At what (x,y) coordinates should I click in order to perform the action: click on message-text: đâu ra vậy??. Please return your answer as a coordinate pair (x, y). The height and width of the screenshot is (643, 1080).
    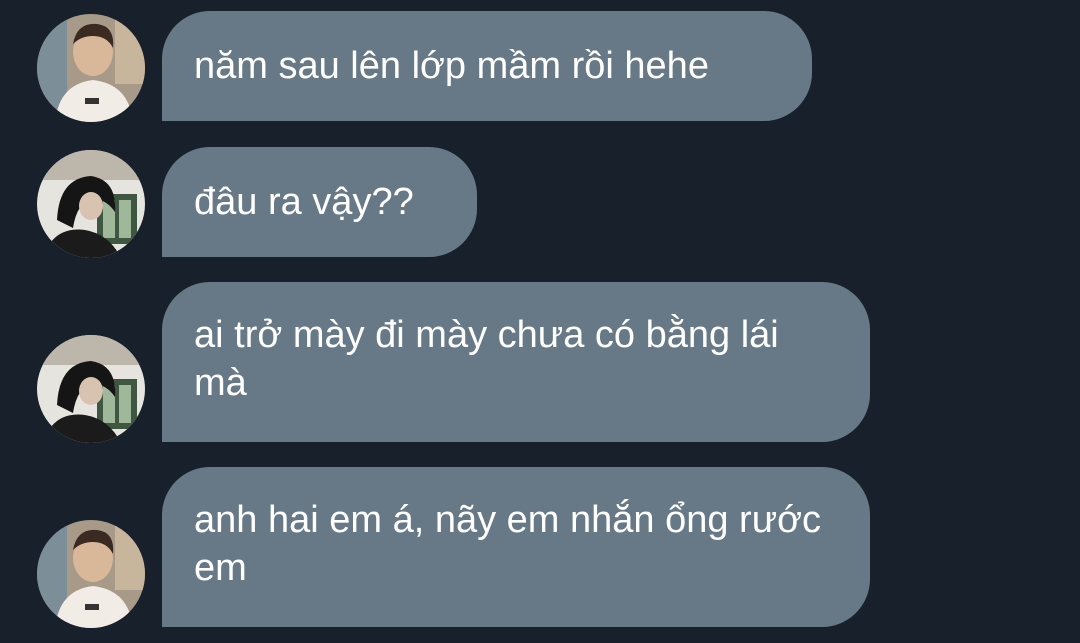
    Looking at the image, I should click on (304, 202).